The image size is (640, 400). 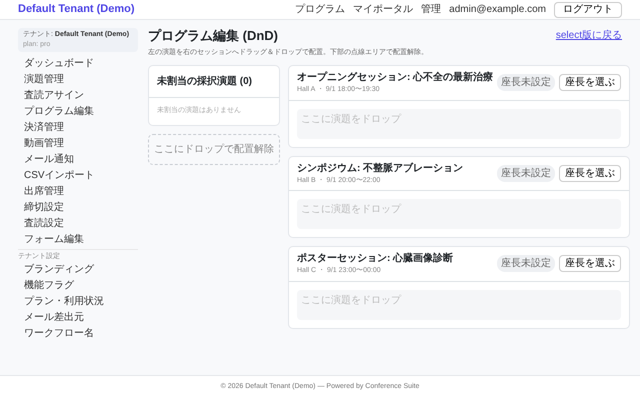 What do you see at coordinates (78, 224) in the screenshot?
I see `sidebar-item: 査読設定` at bounding box center [78, 224].